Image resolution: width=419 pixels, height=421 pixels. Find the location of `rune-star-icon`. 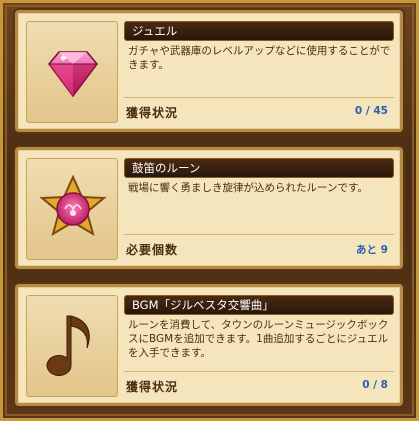

rune-star-icon is located at coordinates (73, 205).